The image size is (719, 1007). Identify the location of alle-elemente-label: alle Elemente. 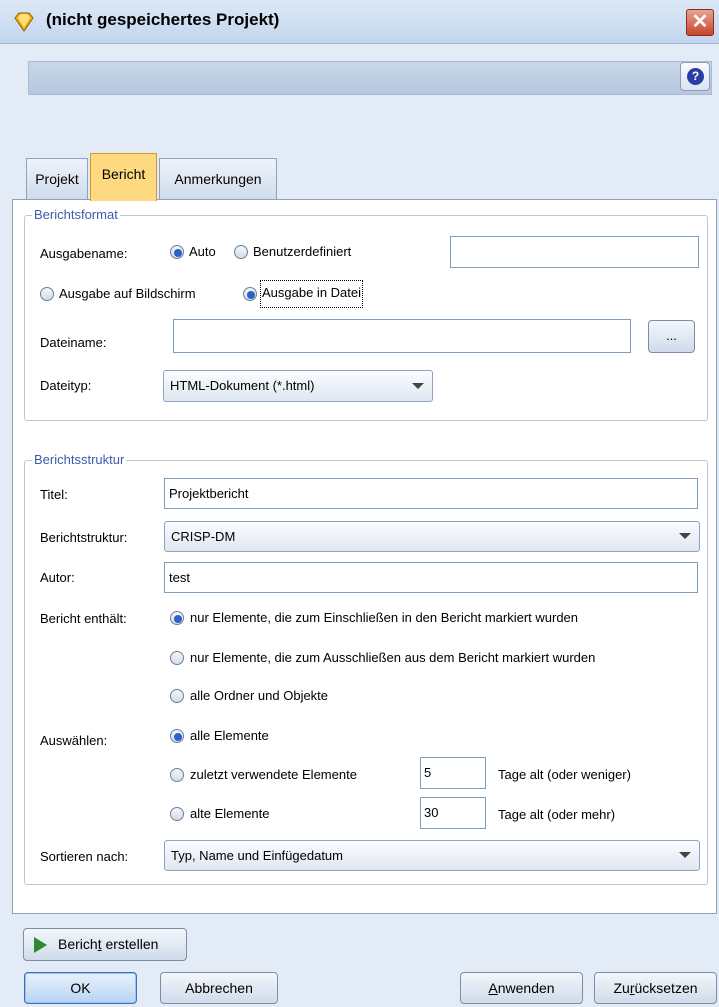
(229, 735).